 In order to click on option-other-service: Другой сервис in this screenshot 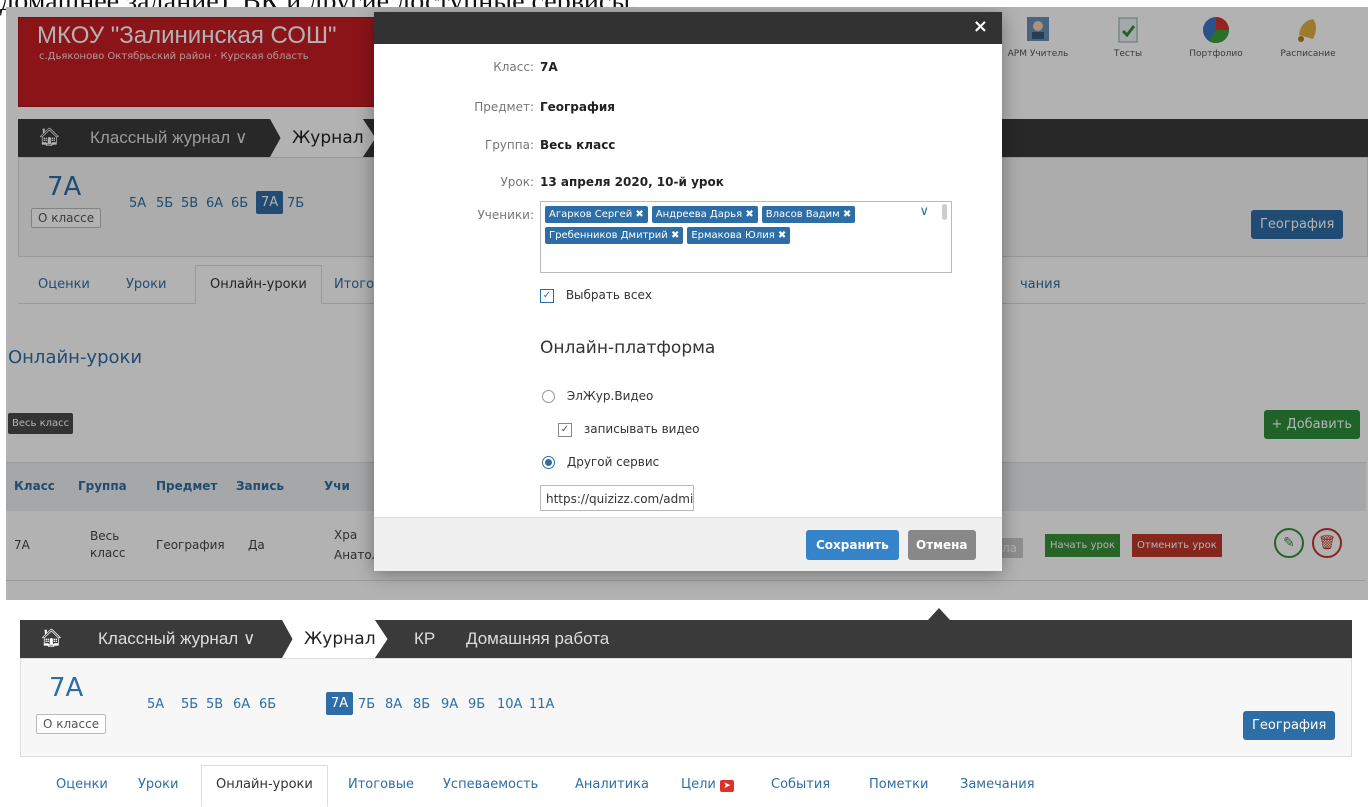, I will do `click(600, 462)`.